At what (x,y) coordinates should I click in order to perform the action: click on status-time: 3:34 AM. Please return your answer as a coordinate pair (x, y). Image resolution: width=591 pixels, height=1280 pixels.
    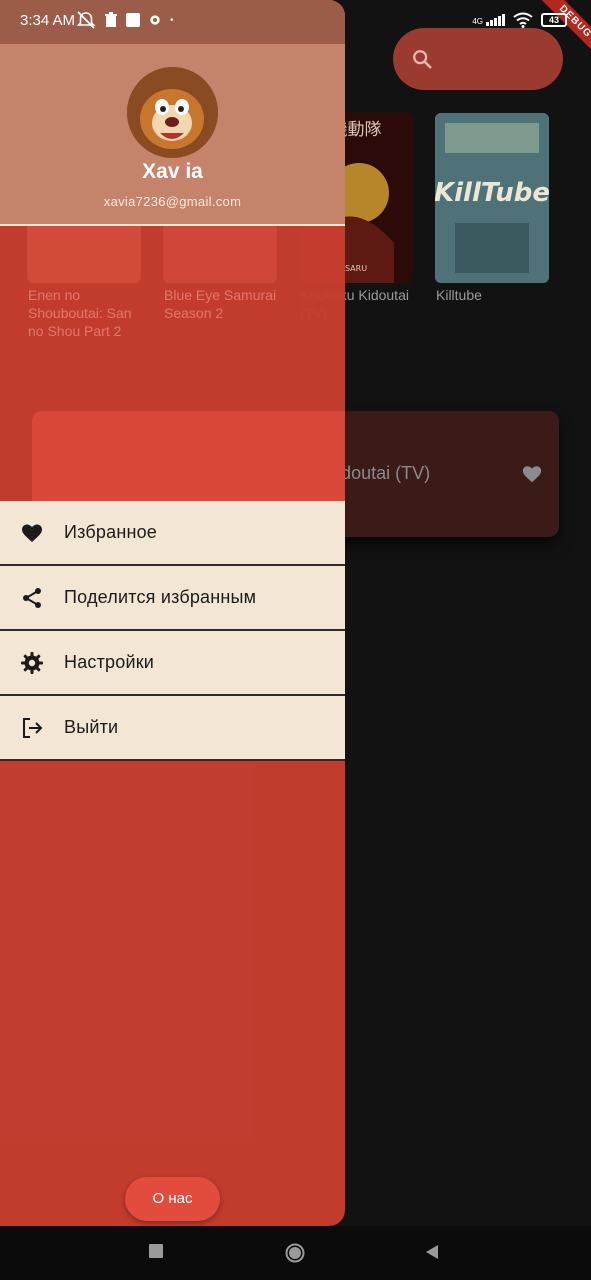
    Looking at the image, I should click on (48, 20).